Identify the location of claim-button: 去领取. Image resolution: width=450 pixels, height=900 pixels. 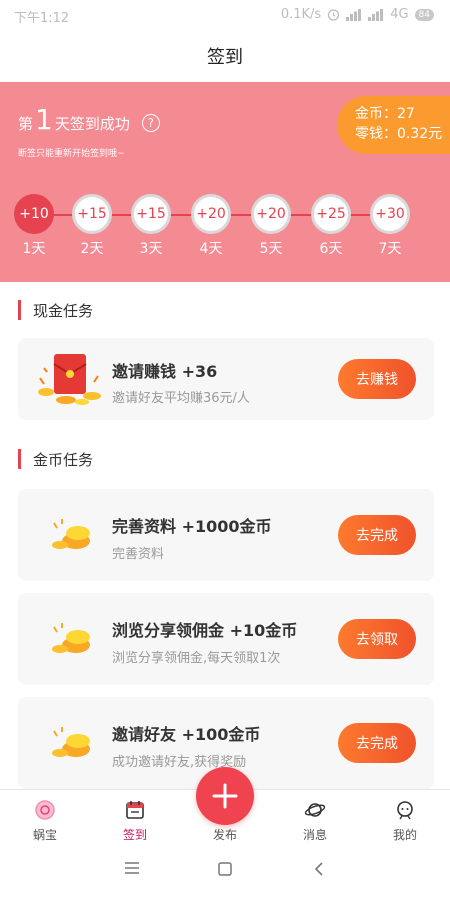
(377, 639).